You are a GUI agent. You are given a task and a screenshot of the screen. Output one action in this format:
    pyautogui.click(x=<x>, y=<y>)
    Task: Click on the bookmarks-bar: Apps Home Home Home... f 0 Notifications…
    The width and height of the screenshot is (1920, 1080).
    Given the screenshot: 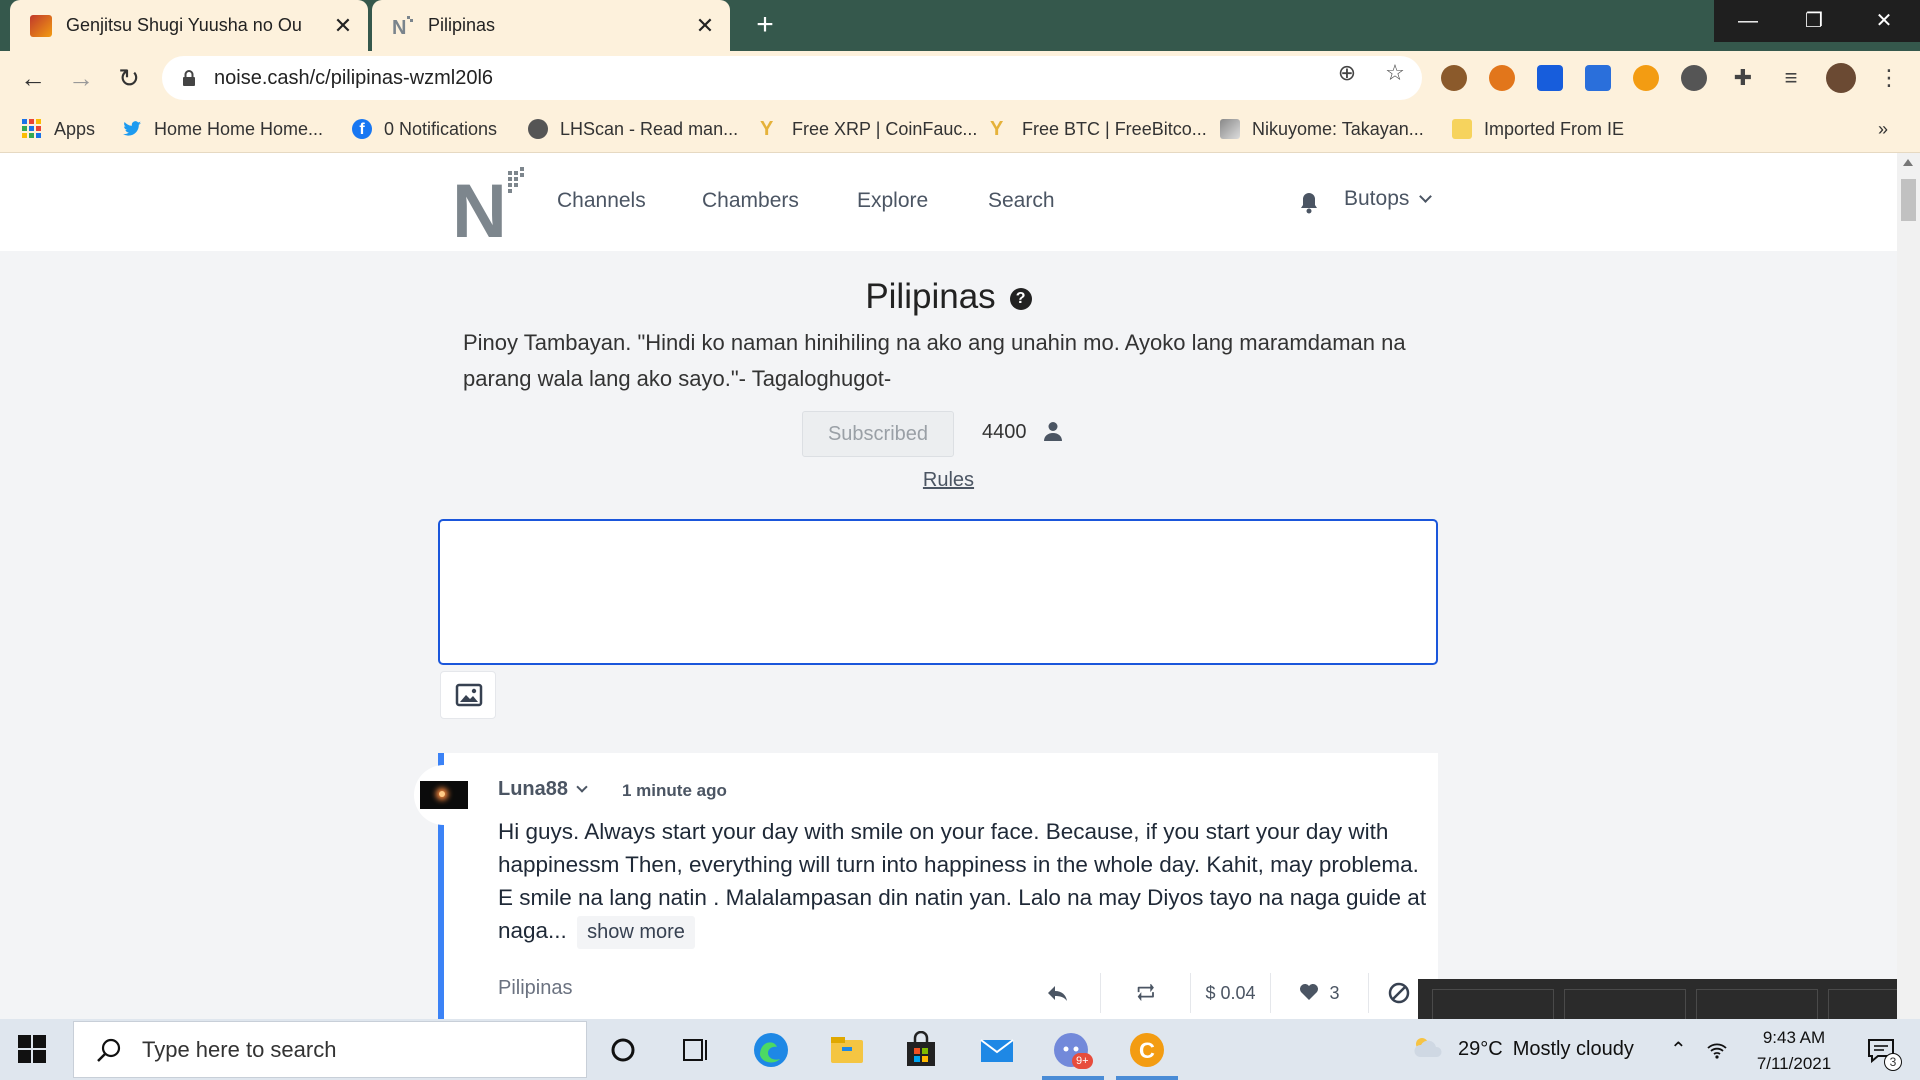 What is the action you would take?
    pyautogui.click(x=960, y=129)
    